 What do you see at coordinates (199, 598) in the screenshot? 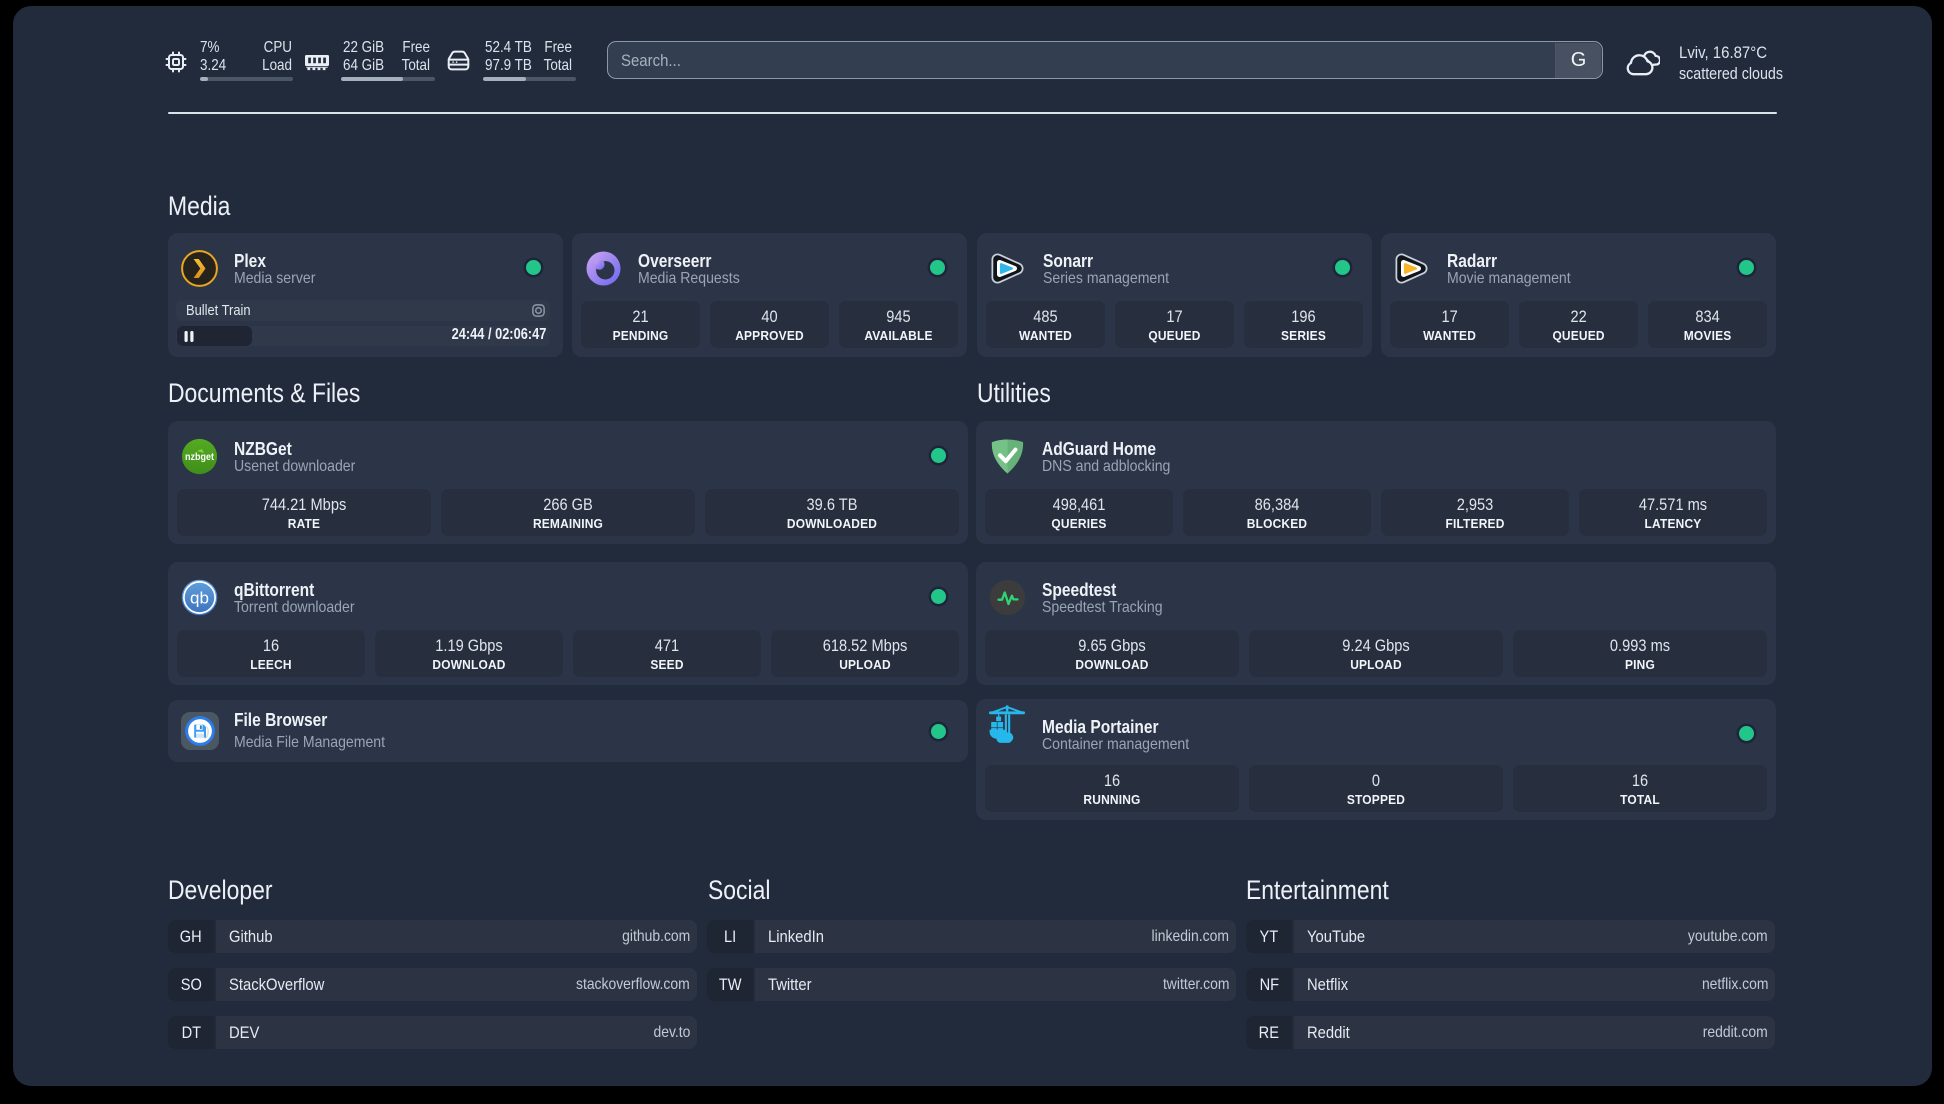
I see `svg-text: qb` at bounding box center [199, 598].